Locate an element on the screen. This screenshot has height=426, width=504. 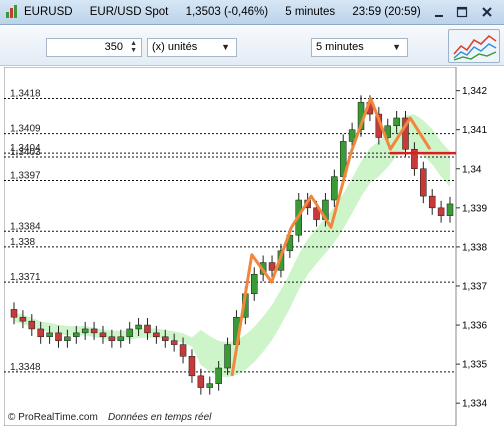
instrument-label: EUR/USD Spot is located at coordinates (129, 12).